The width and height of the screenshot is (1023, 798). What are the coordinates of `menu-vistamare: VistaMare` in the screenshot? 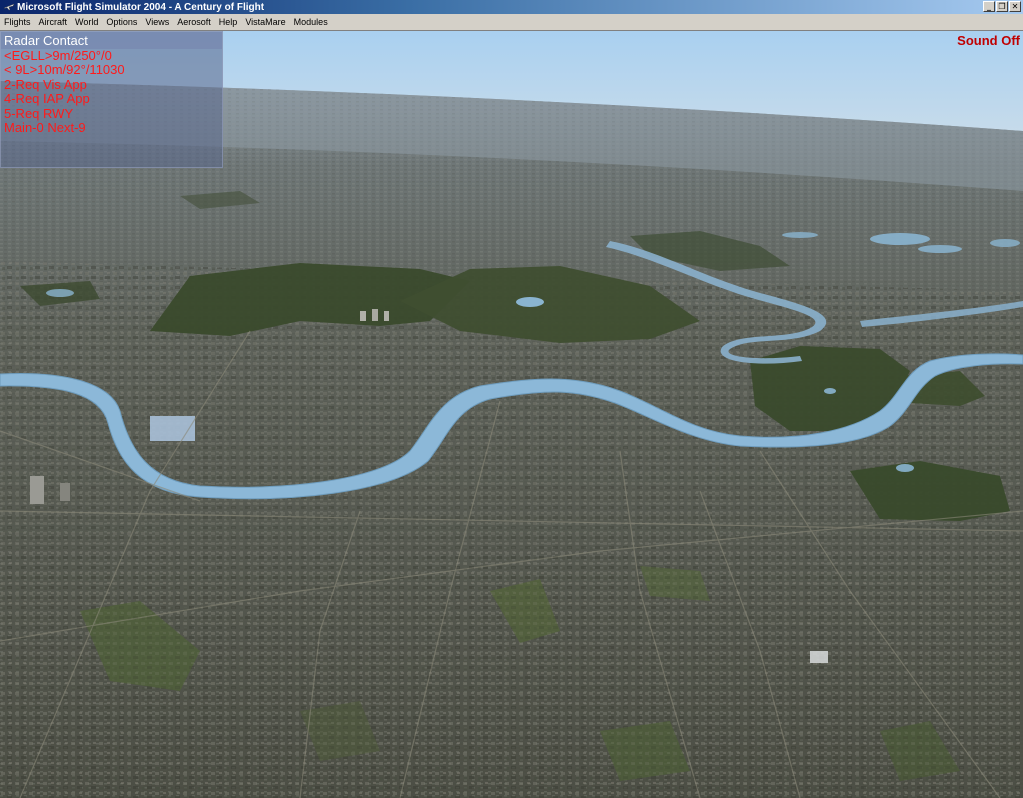 It's located at (265, 22).